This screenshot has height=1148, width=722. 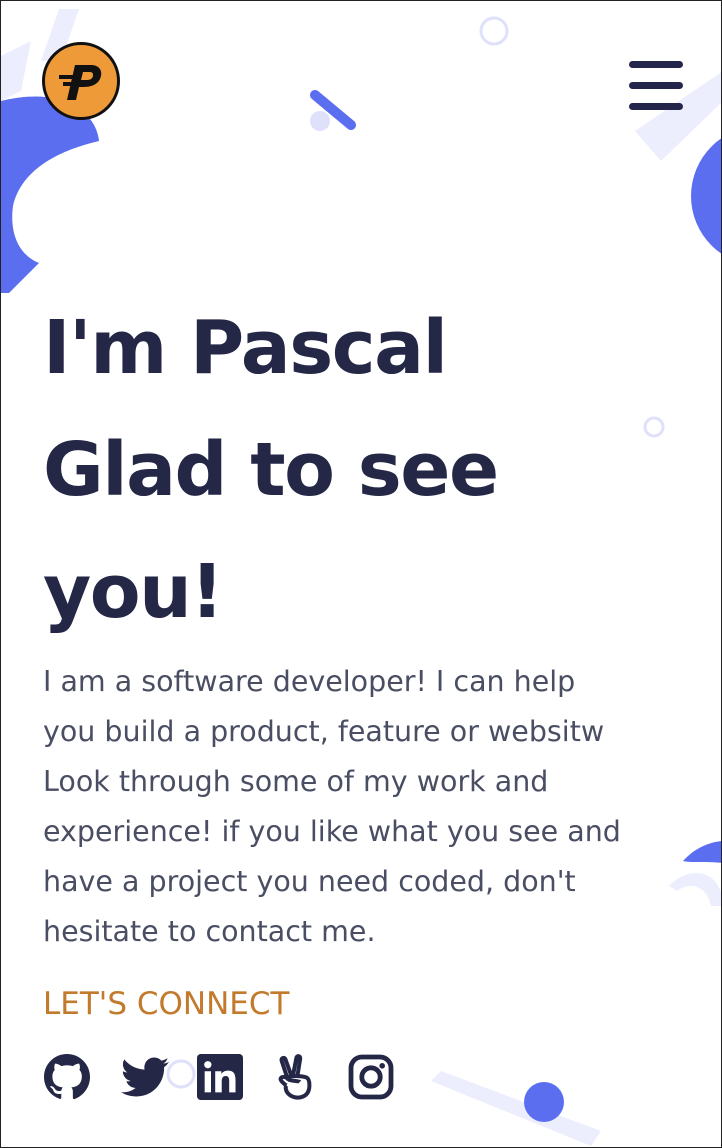 I want to click on intro-line: experience! if you like what you see and, so click(x=332, y=831).